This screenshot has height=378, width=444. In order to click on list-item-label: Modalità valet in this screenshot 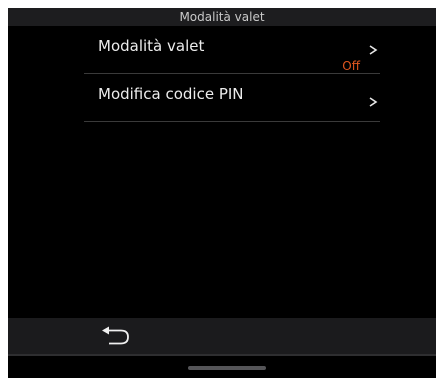, I will do `click(151, 46)`.